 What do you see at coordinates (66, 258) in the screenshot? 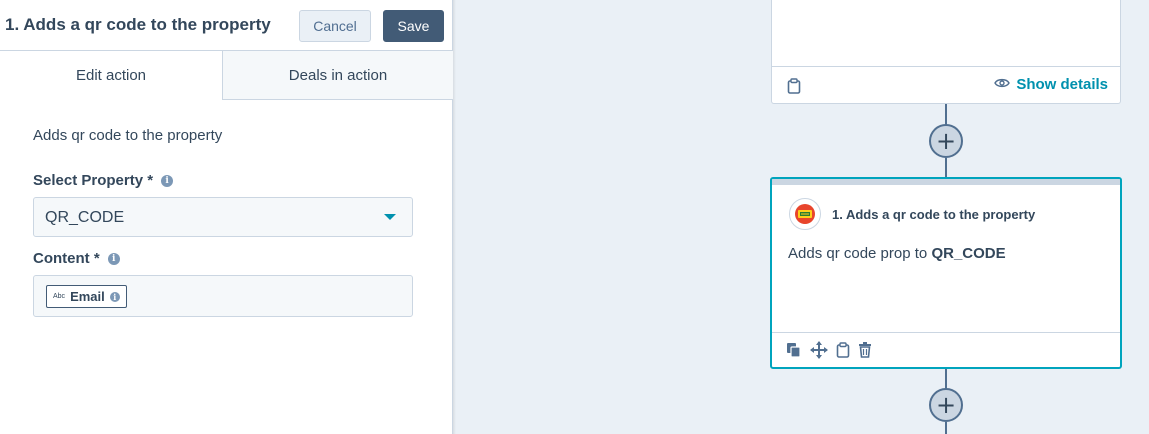
I see `content-label-text: Content *` at bounding box center [66, 258].